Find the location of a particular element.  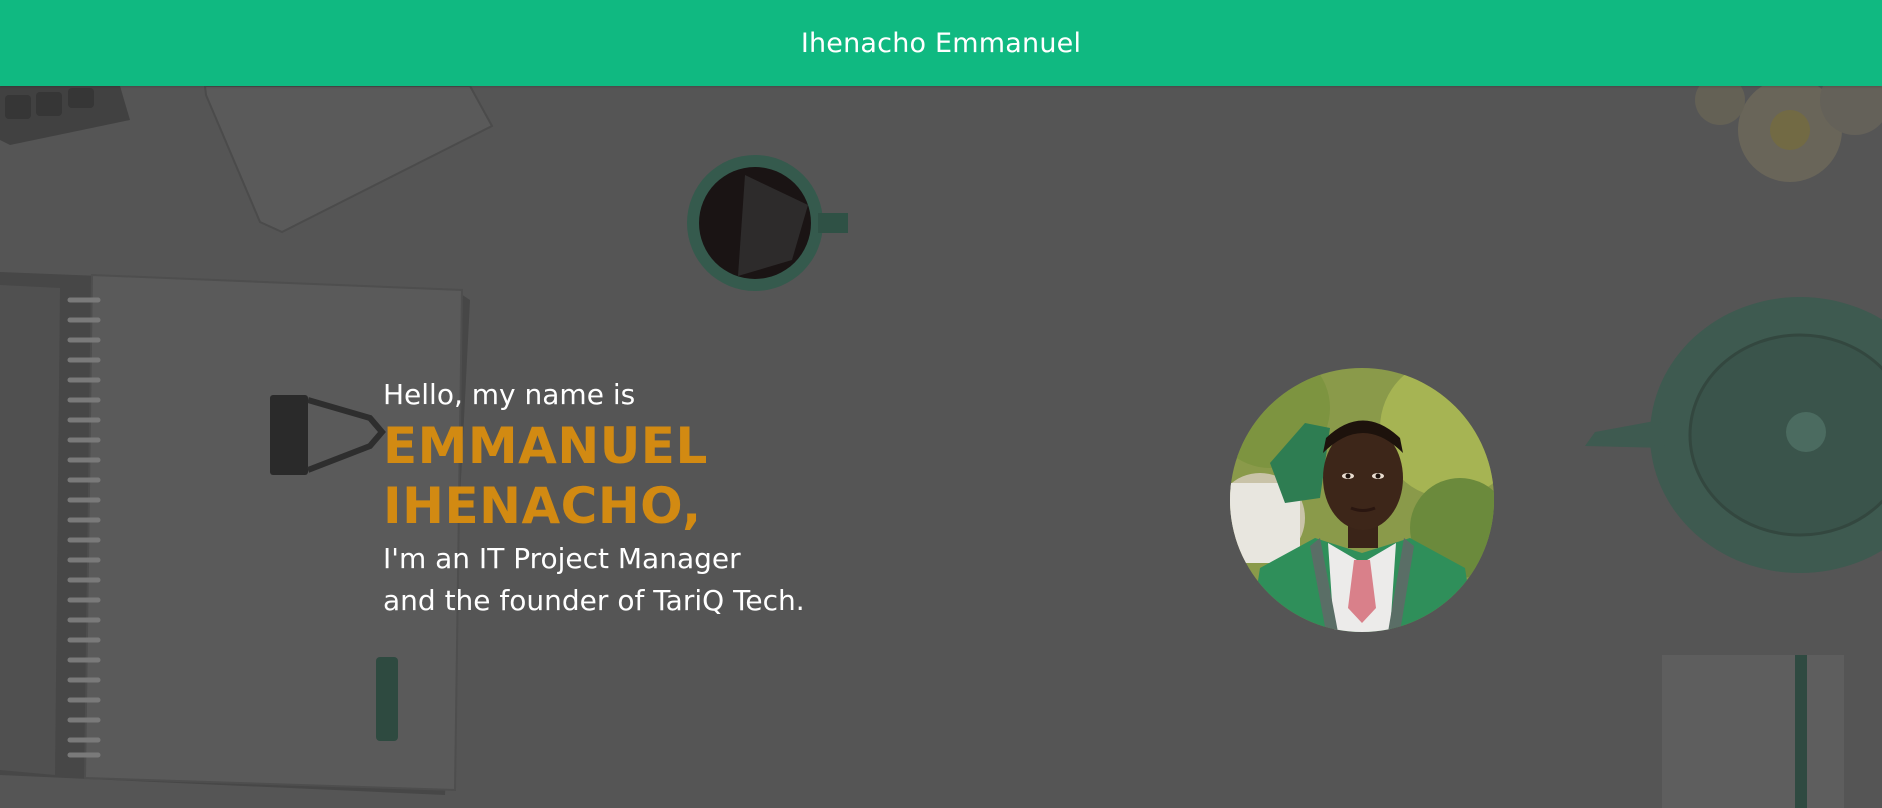

site-title: Ihenacho Emmanuel is located at coordinates (941, 43).